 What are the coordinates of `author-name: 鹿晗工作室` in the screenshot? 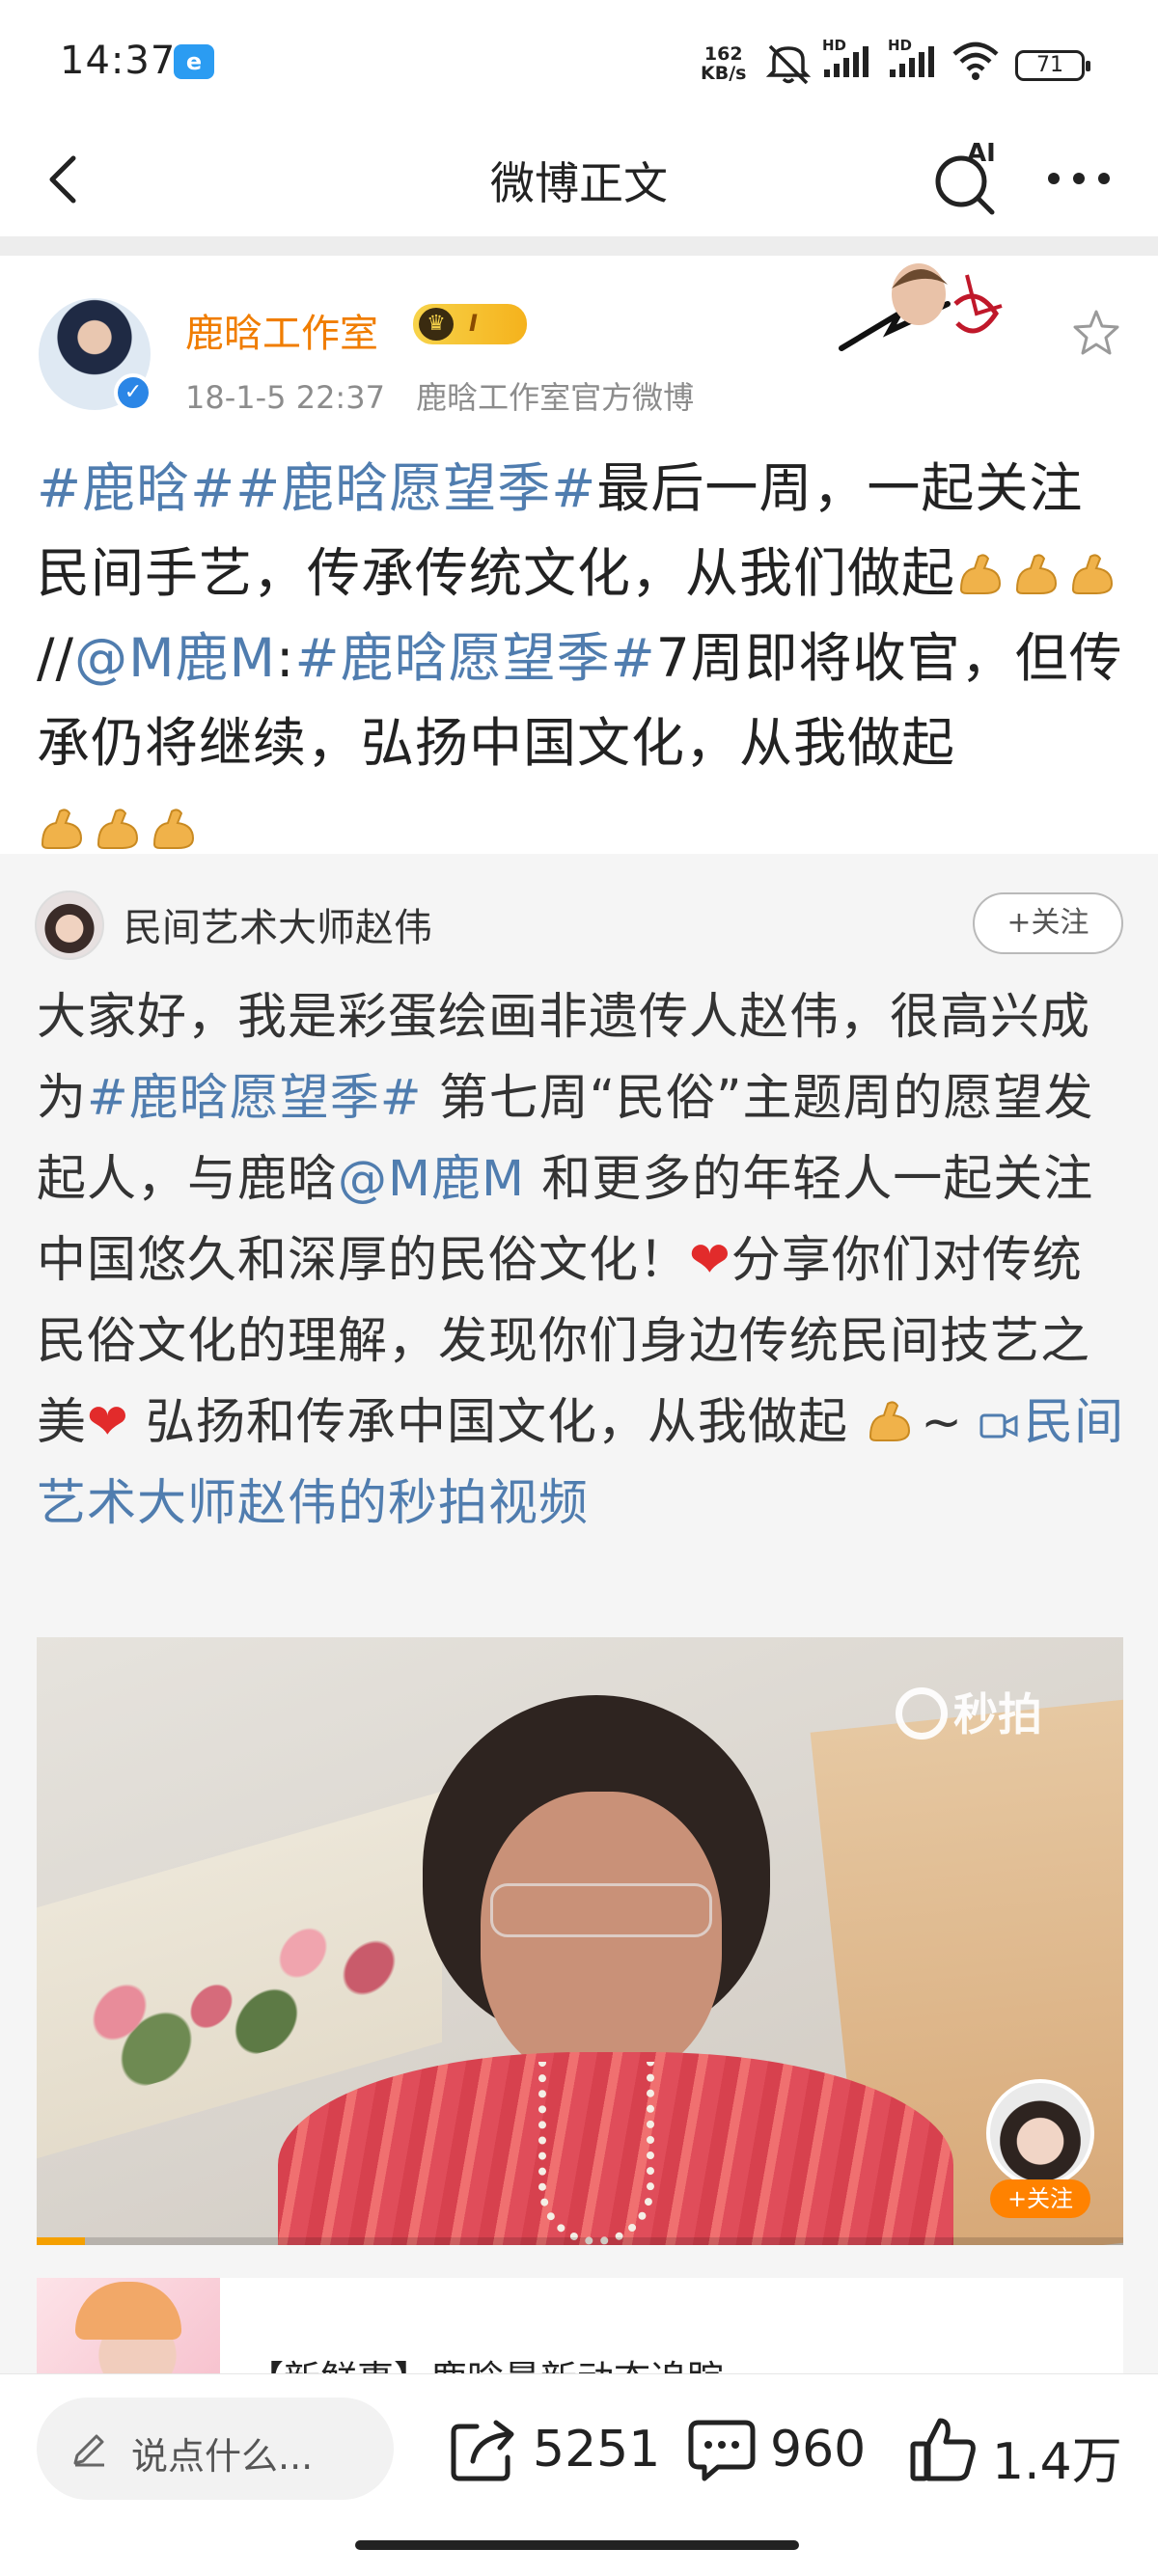 It's located at (281, 330).